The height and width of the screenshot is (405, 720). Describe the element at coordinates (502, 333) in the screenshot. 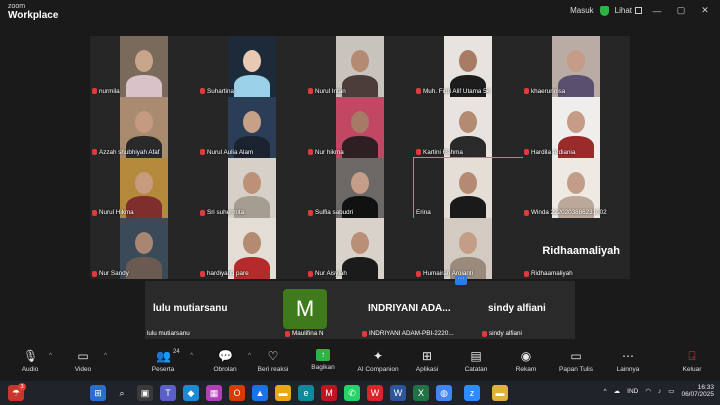

I see `participant-name: sindy alfiani` at that location.